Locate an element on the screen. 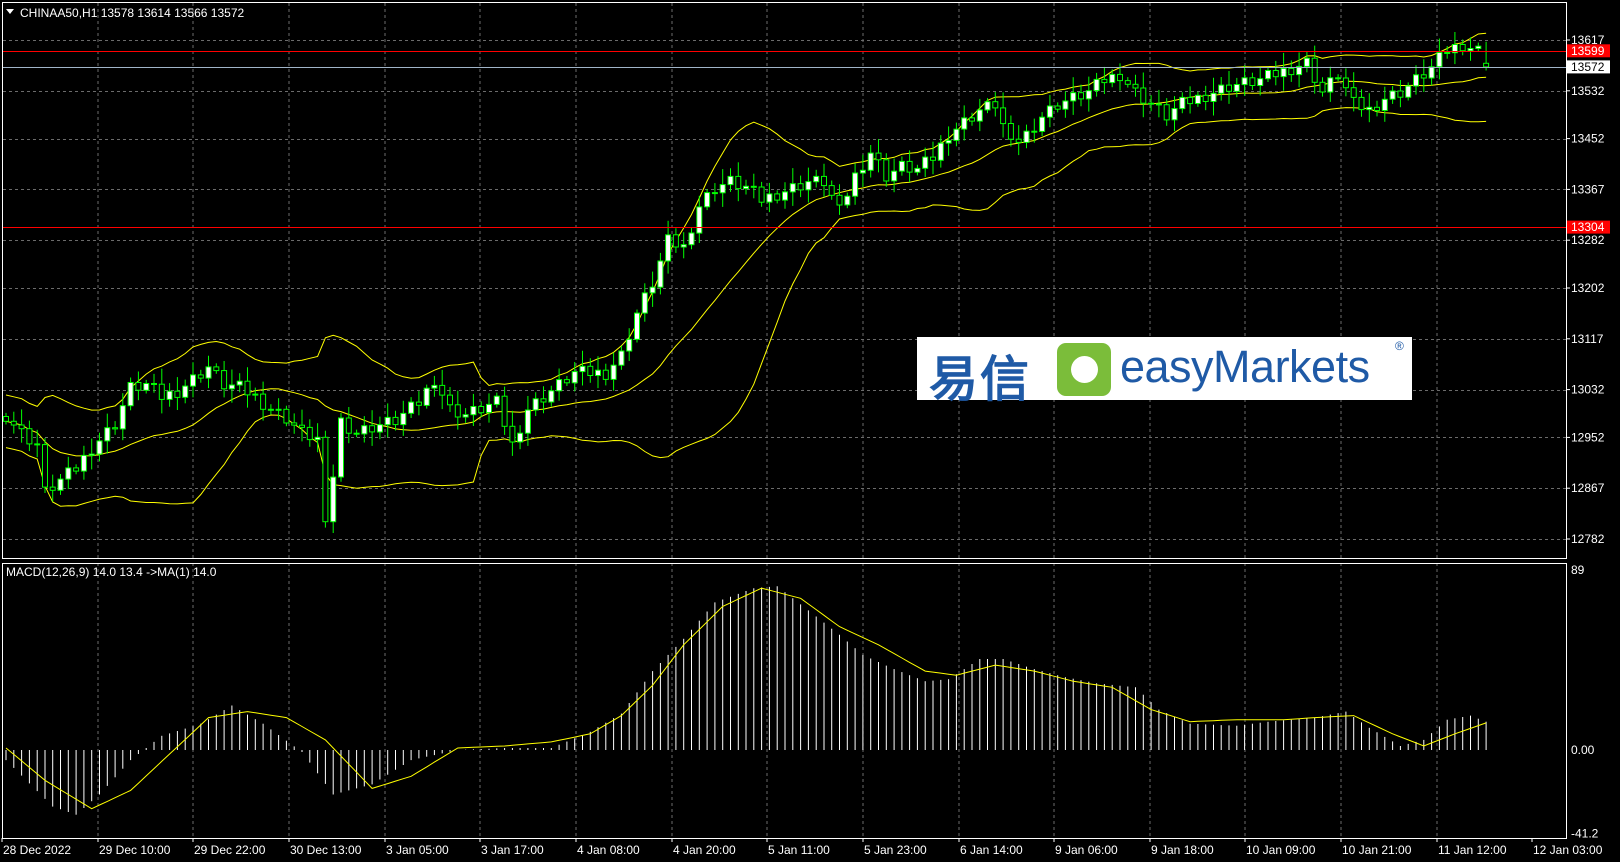 The image size is (1620, 862). main-chart-header: CHINAA50,H1 13578 13614 13566 13572 is located at coordinates (132, 13).